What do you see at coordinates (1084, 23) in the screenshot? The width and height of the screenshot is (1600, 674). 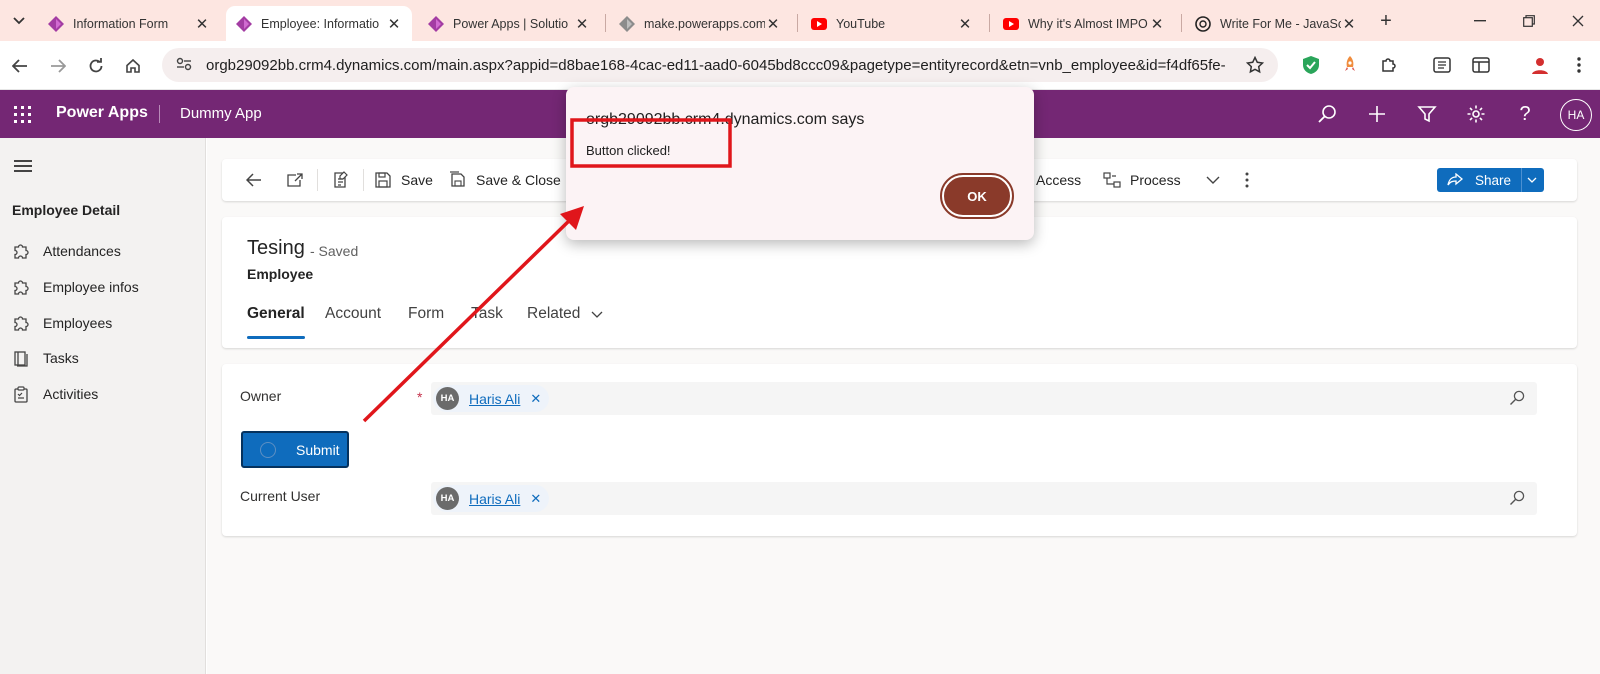 I see `browser-tab: Why it's Almost IMPO ✕` at bounding box center [1084, 23].